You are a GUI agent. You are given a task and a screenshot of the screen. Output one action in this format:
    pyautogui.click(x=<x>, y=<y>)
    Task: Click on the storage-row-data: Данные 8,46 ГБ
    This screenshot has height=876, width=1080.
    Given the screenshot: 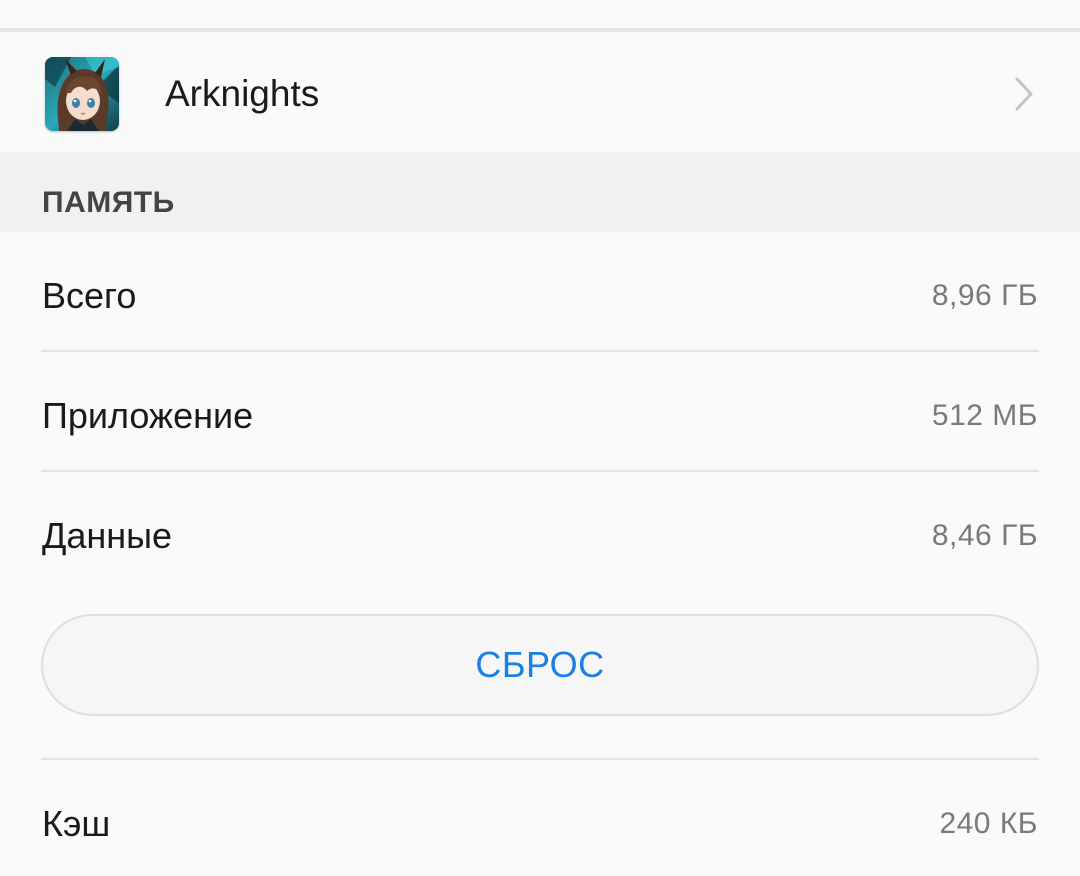 What is the action you would take?
    pyautogui.click(x=540, y=536)
    